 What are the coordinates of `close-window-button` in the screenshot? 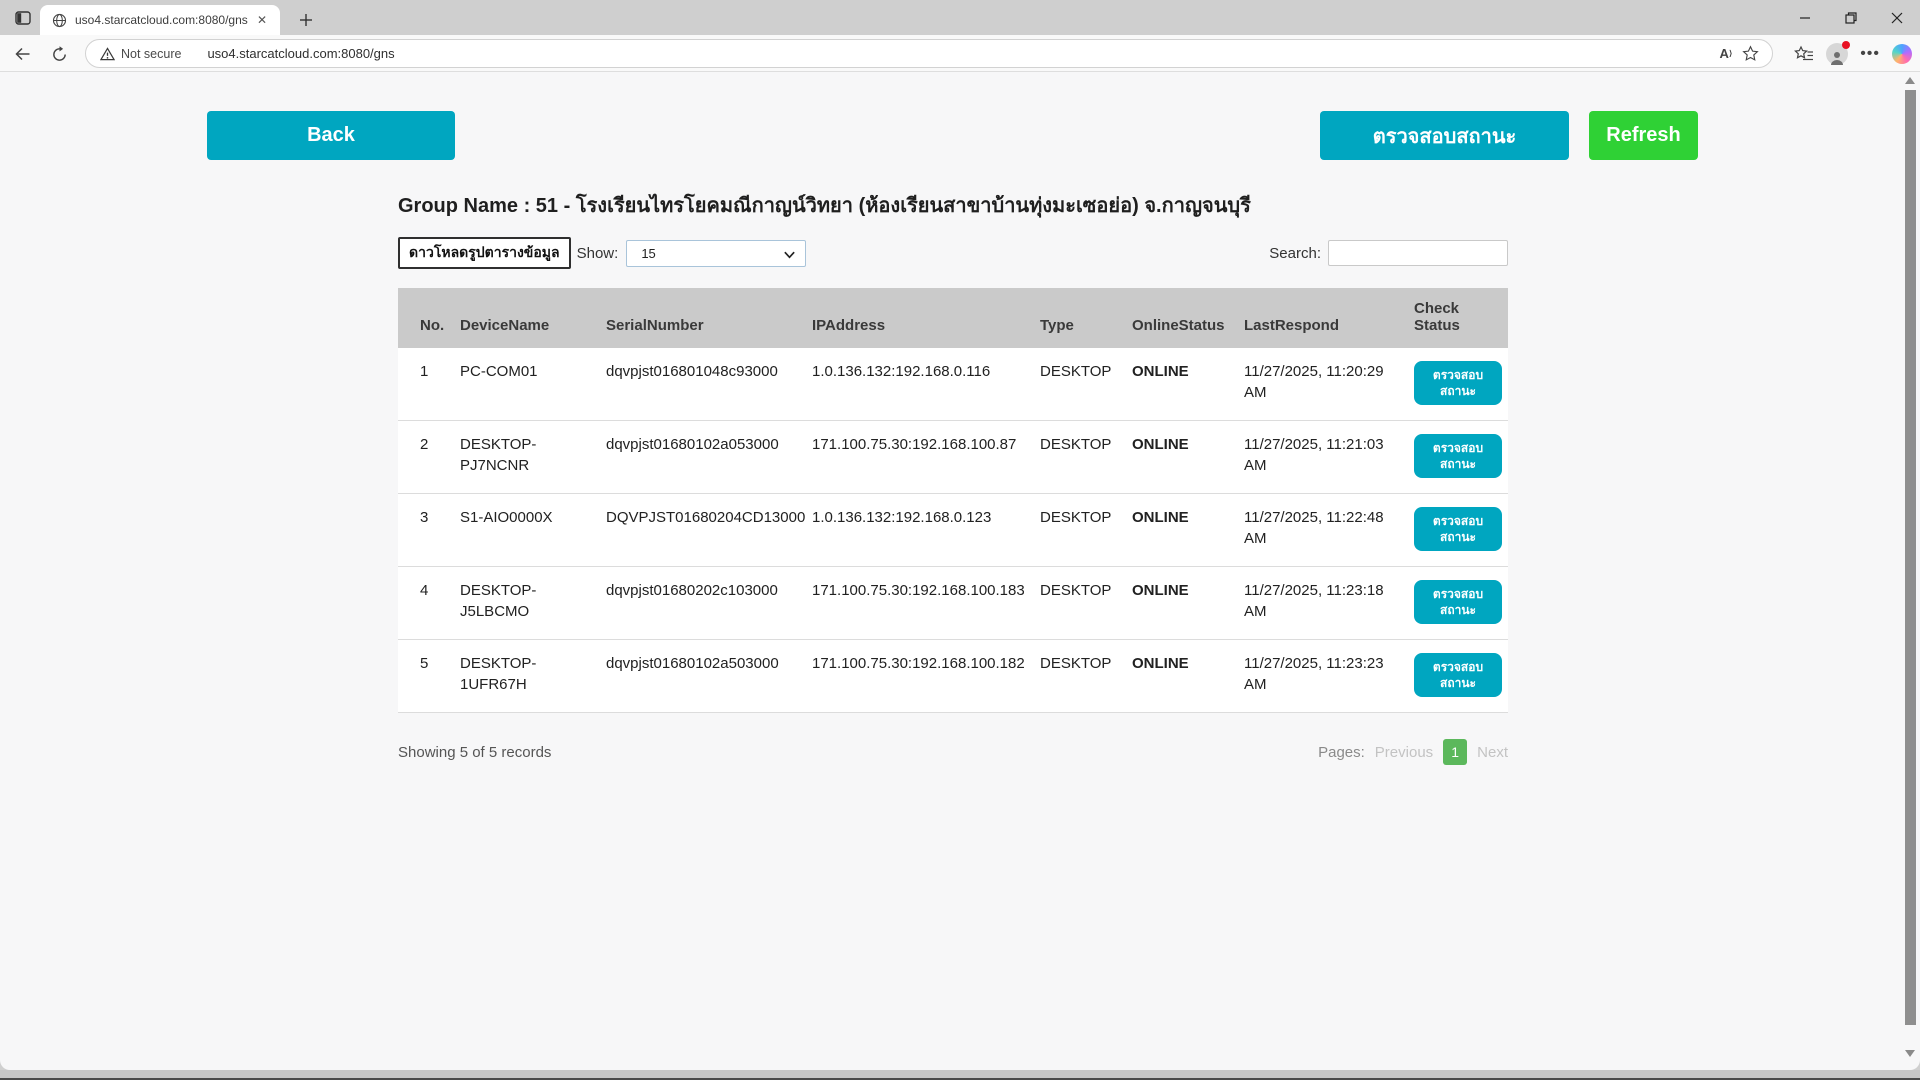 It's located at (1897, 17).